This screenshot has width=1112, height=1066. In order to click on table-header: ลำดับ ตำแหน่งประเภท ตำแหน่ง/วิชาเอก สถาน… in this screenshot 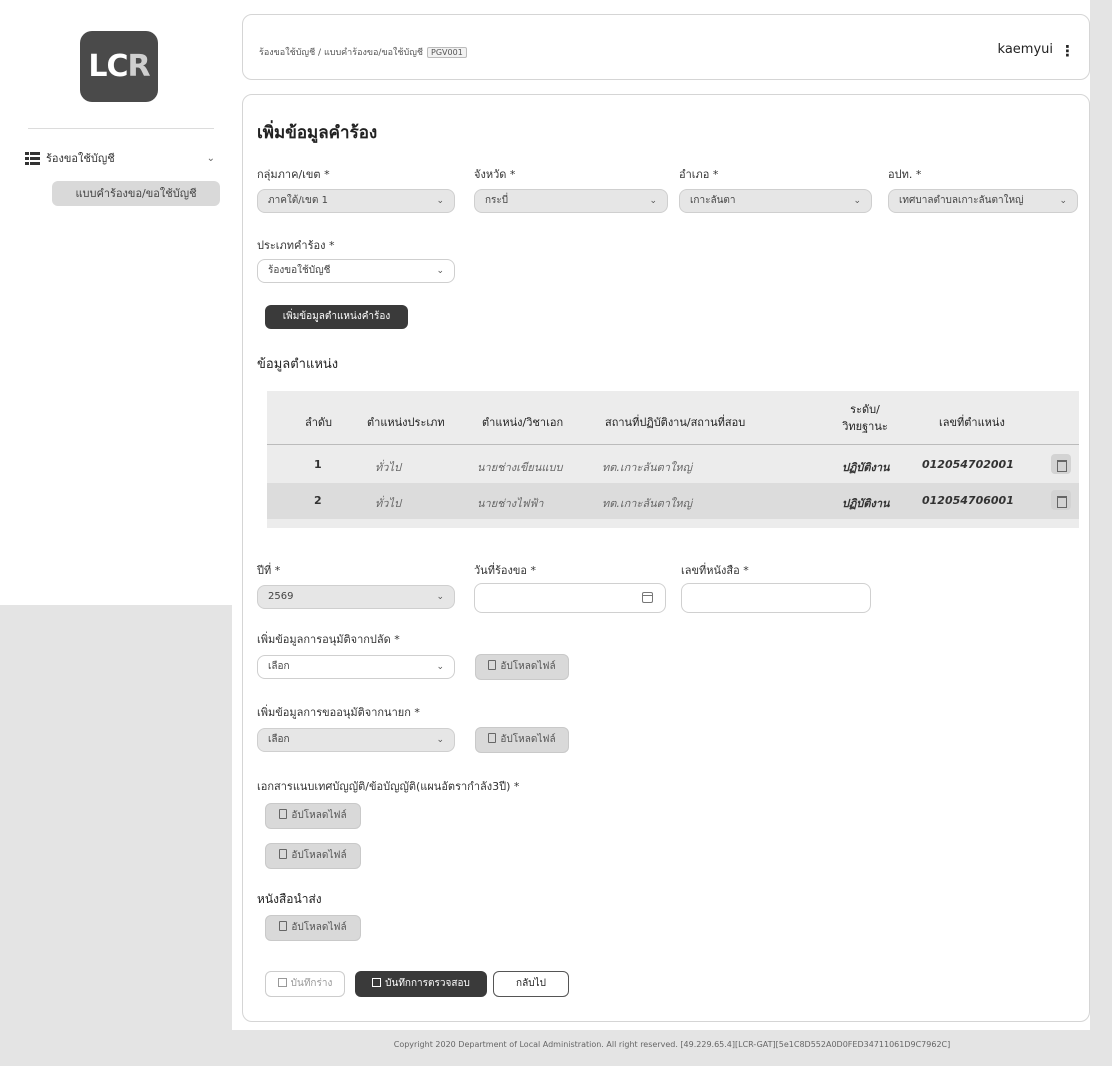, I will do `click(673, 418)`.